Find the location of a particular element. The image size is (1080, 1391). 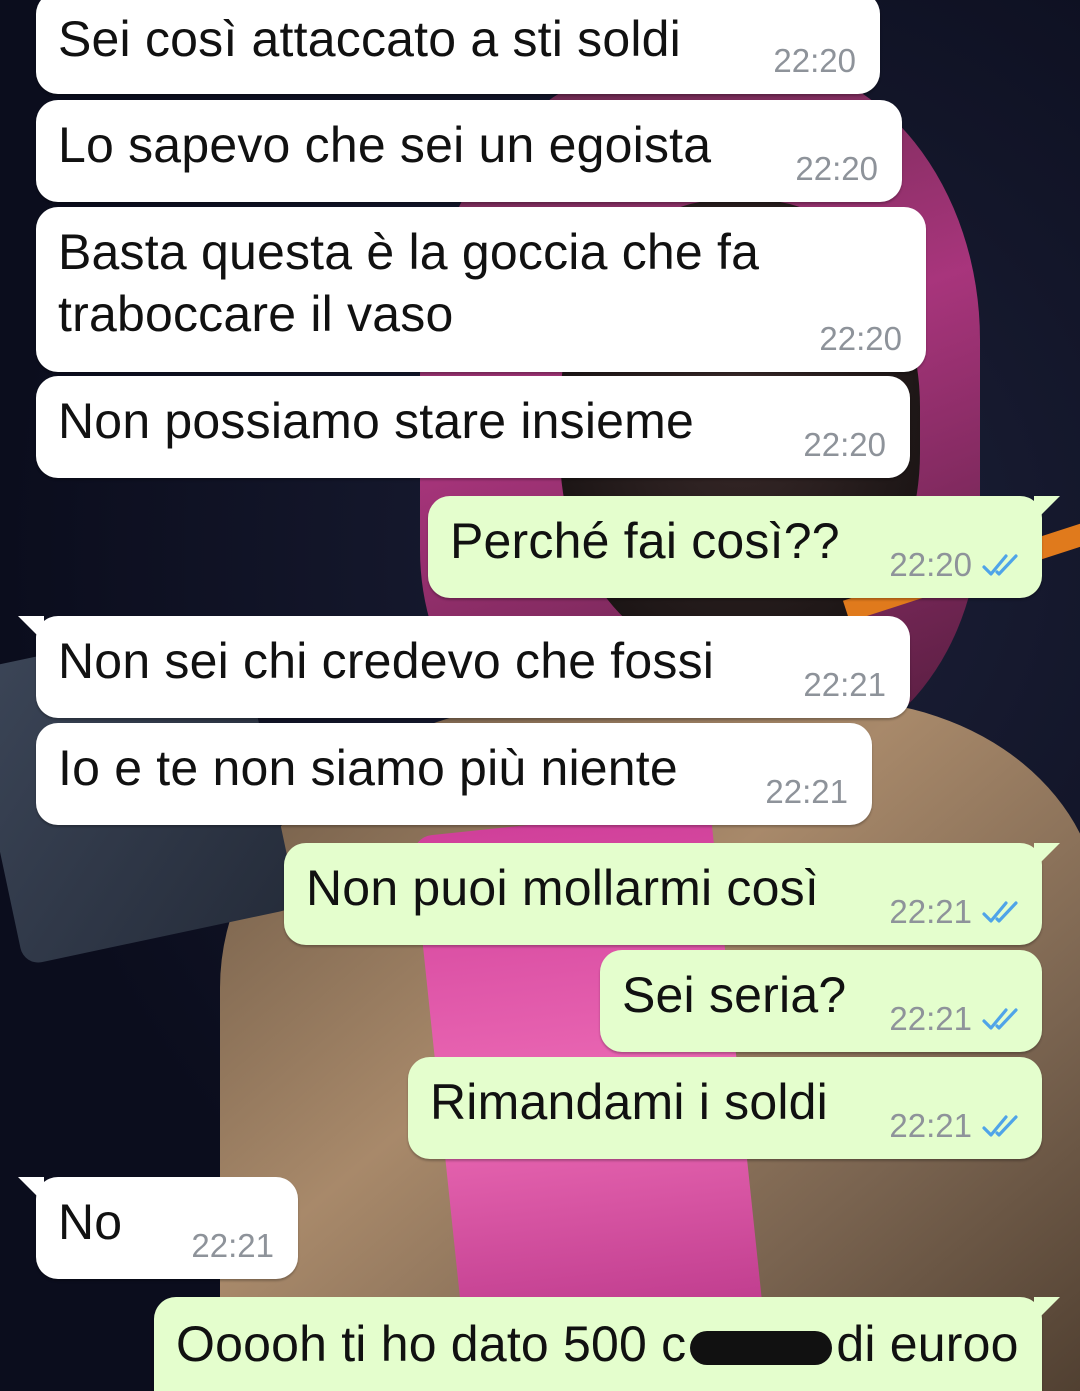

message-incoming: Io e te non siamo più niente 22:21 is located at coordinates (454, 774).